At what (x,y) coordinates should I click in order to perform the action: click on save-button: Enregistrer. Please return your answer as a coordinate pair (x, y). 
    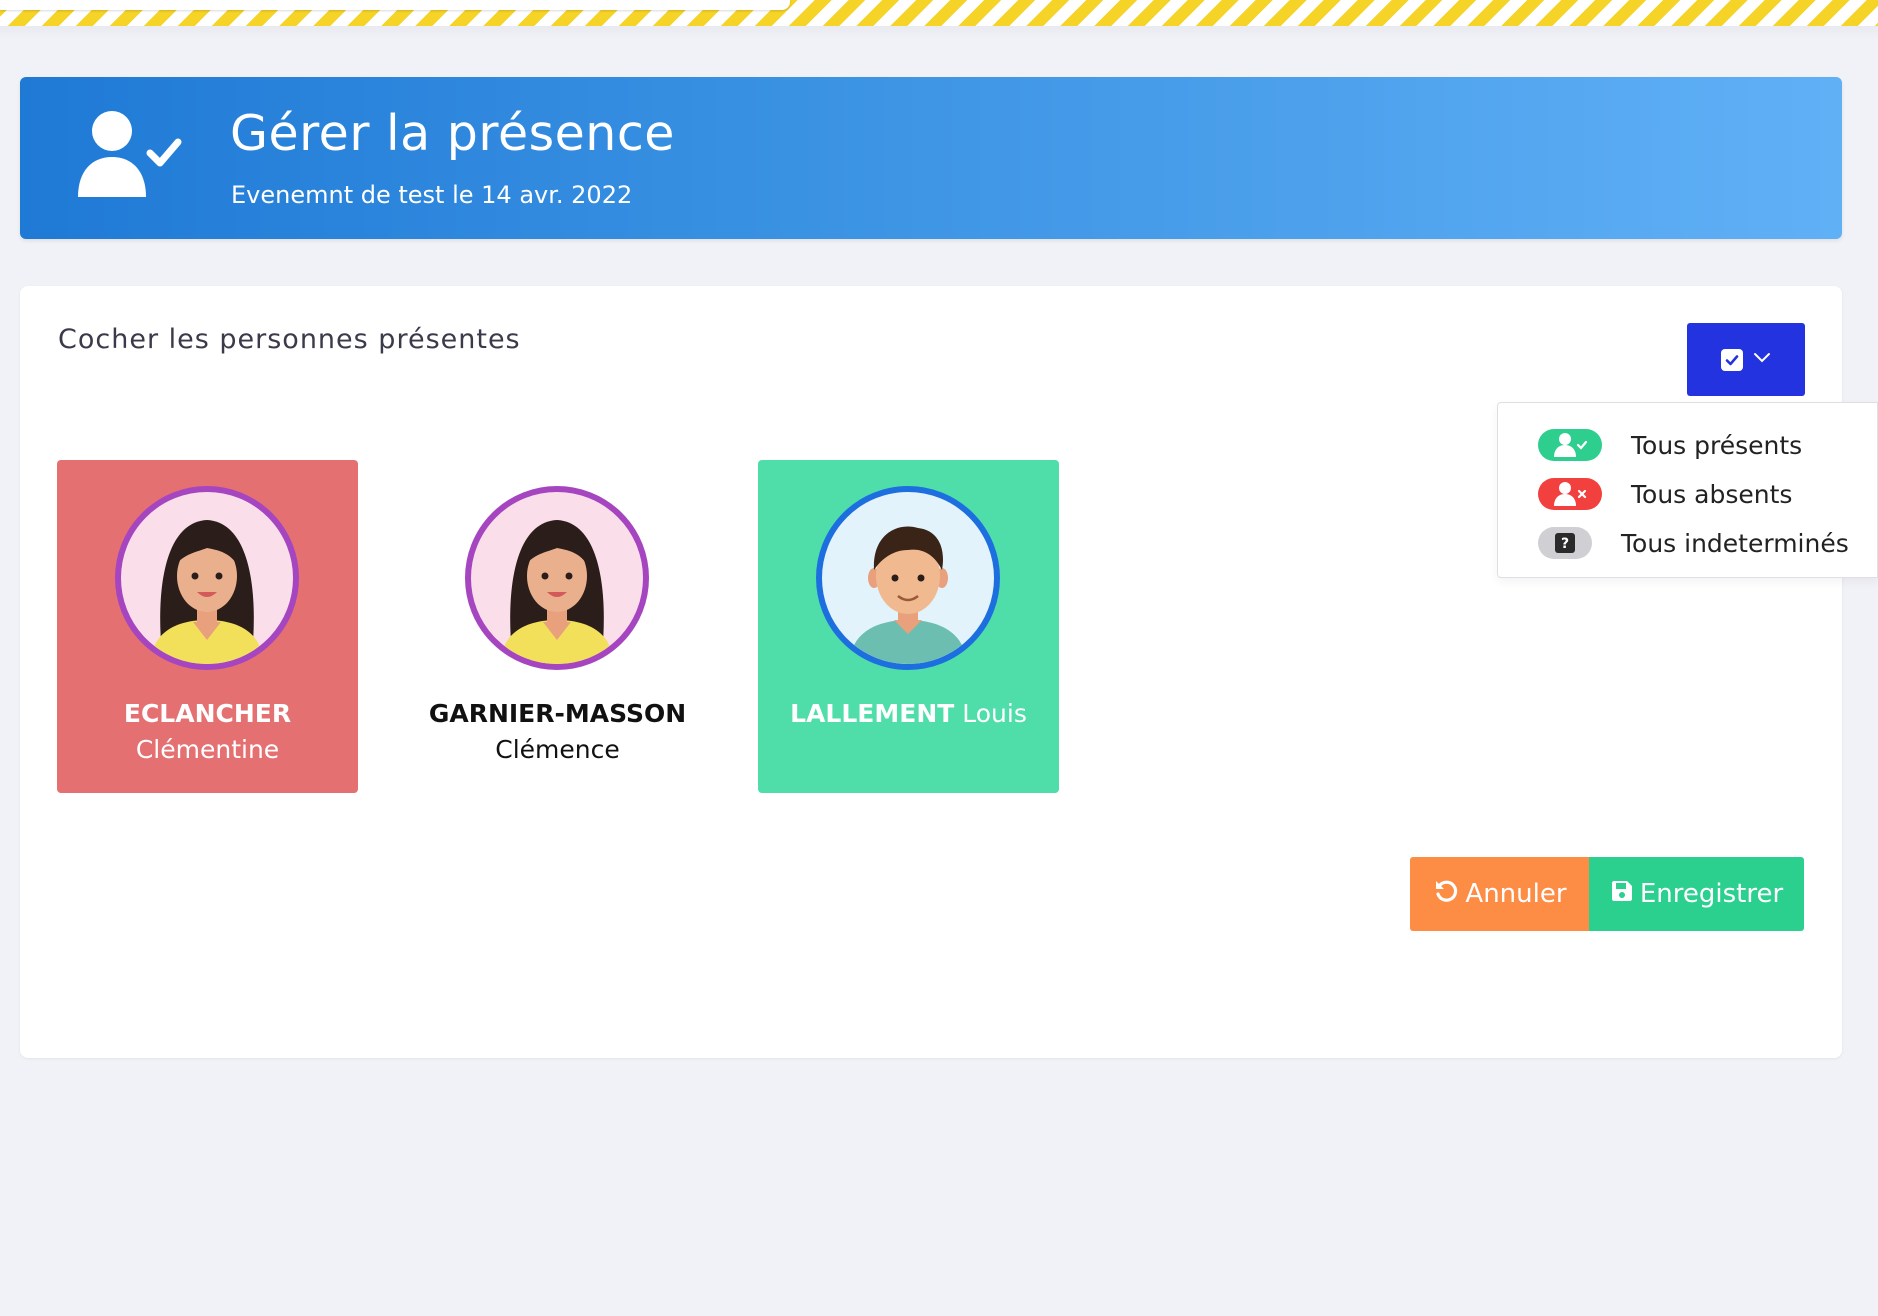
    Looking at the image, I should click on (1696, 894).